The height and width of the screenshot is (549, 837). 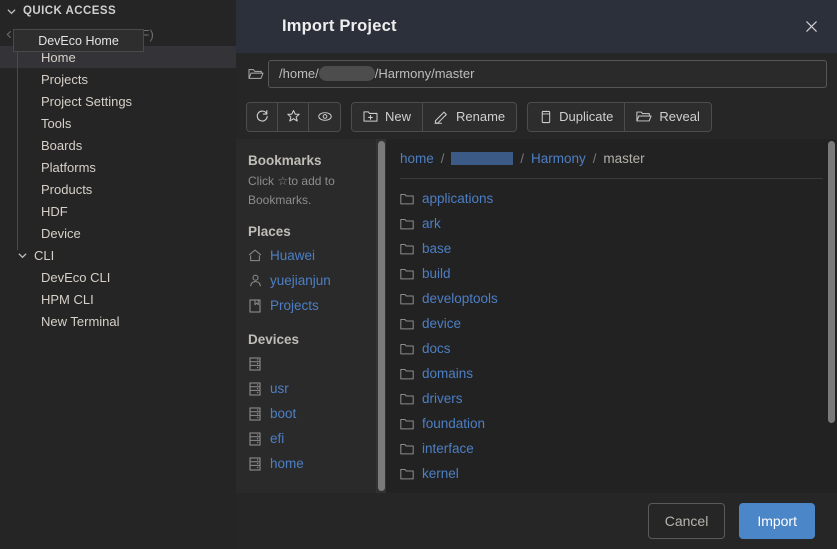 I want to click on quick-access-header: QUICK ACCESS, so click(x=118, y=11).